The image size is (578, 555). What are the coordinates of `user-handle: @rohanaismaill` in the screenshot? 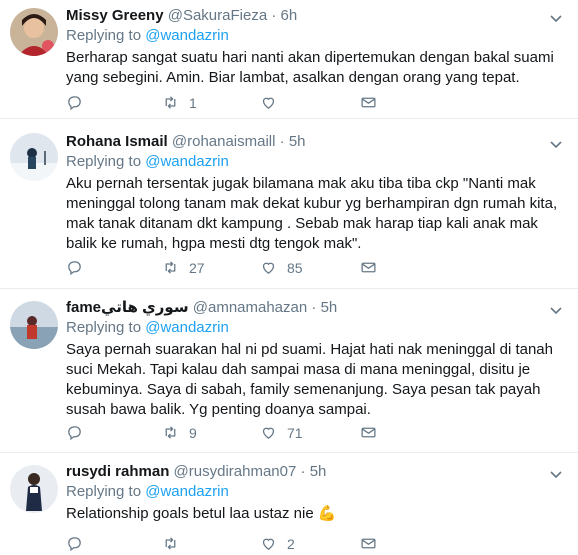 It's located at (224, 141).